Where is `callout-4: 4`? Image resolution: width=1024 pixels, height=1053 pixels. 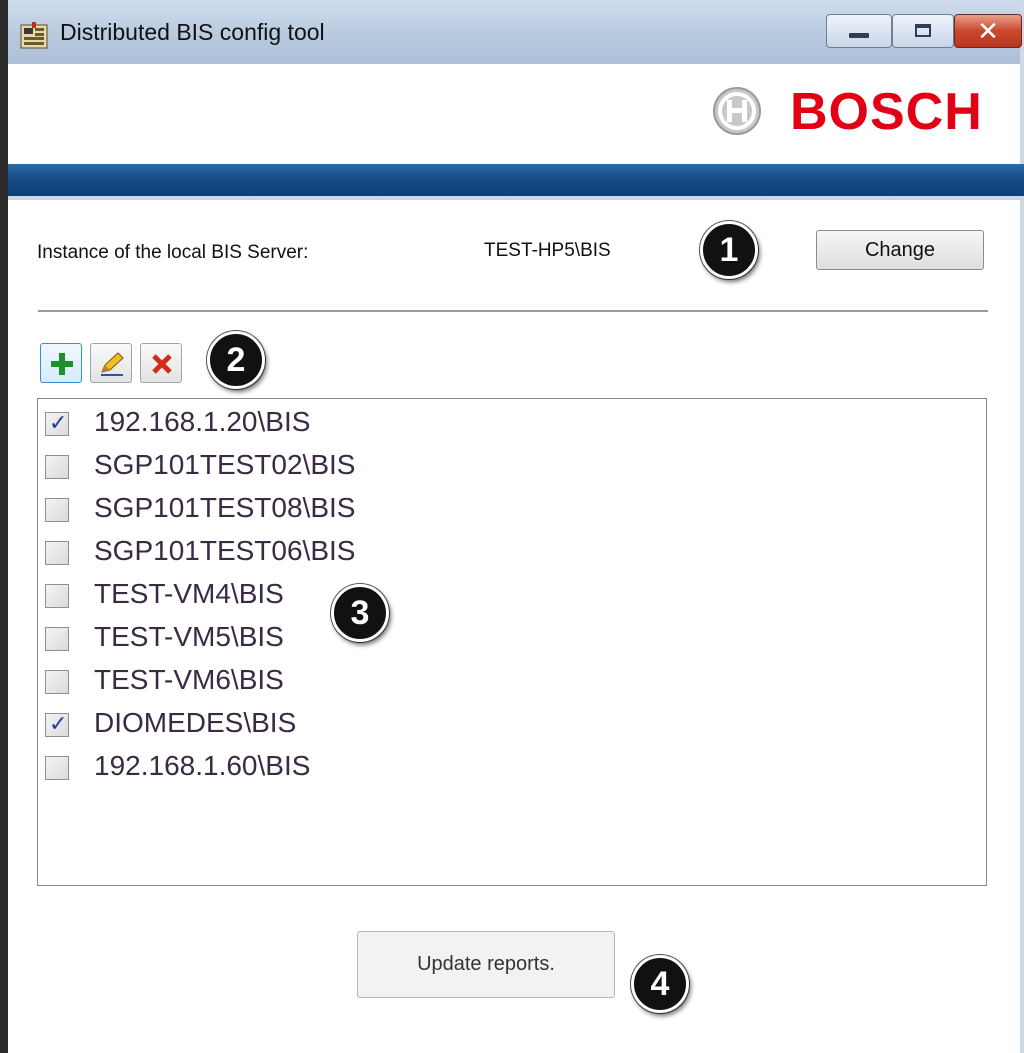 callout-4: 4 is located at coordinates (660, 984).